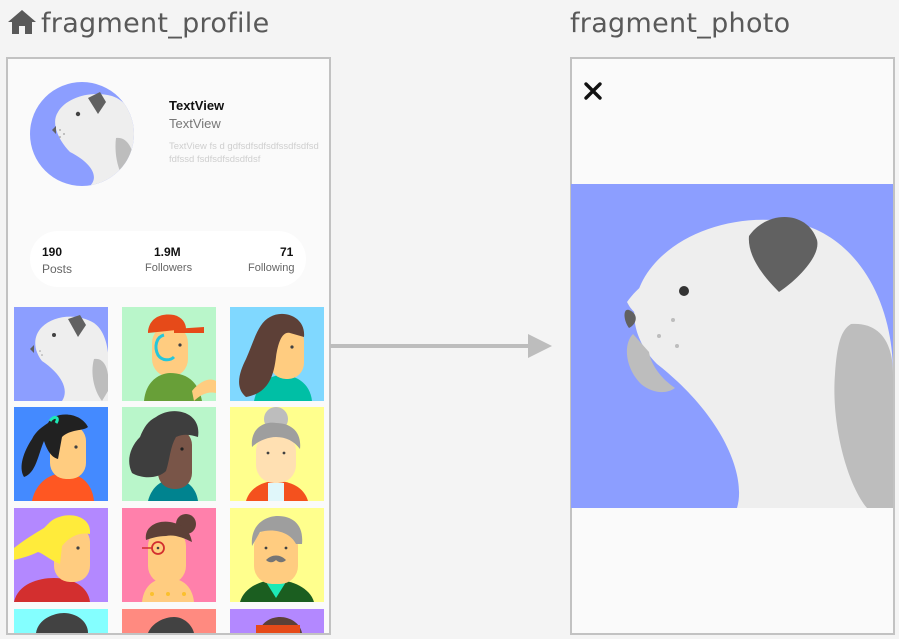 This screenshot has width=899, height=639. What do you see at coordinates (169, 454) in the screenshot?
I see `grid-photo-curly-woman` at bounding box center [169, 454].